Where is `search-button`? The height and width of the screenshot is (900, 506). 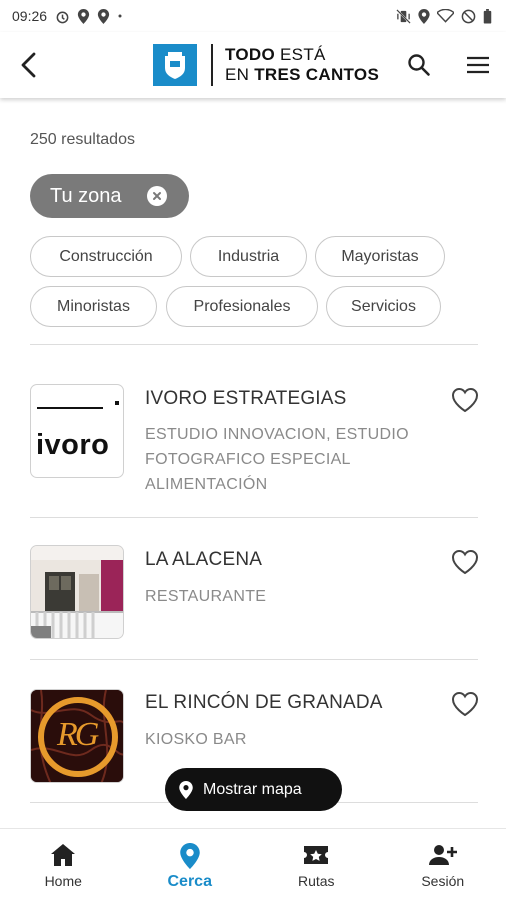 search-button is located at coordinates (419, 65).